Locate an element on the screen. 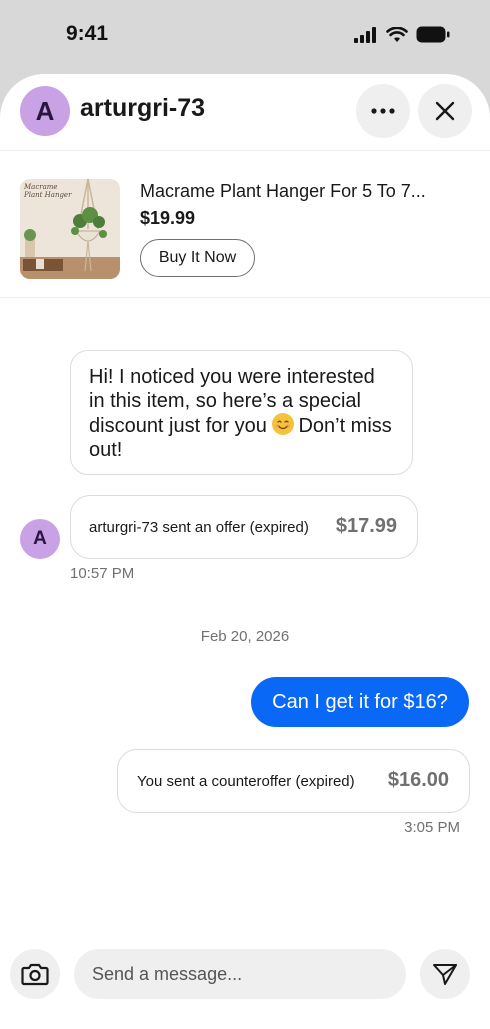  smiling-face-emoji-icon is located at coordinates (283, 424).